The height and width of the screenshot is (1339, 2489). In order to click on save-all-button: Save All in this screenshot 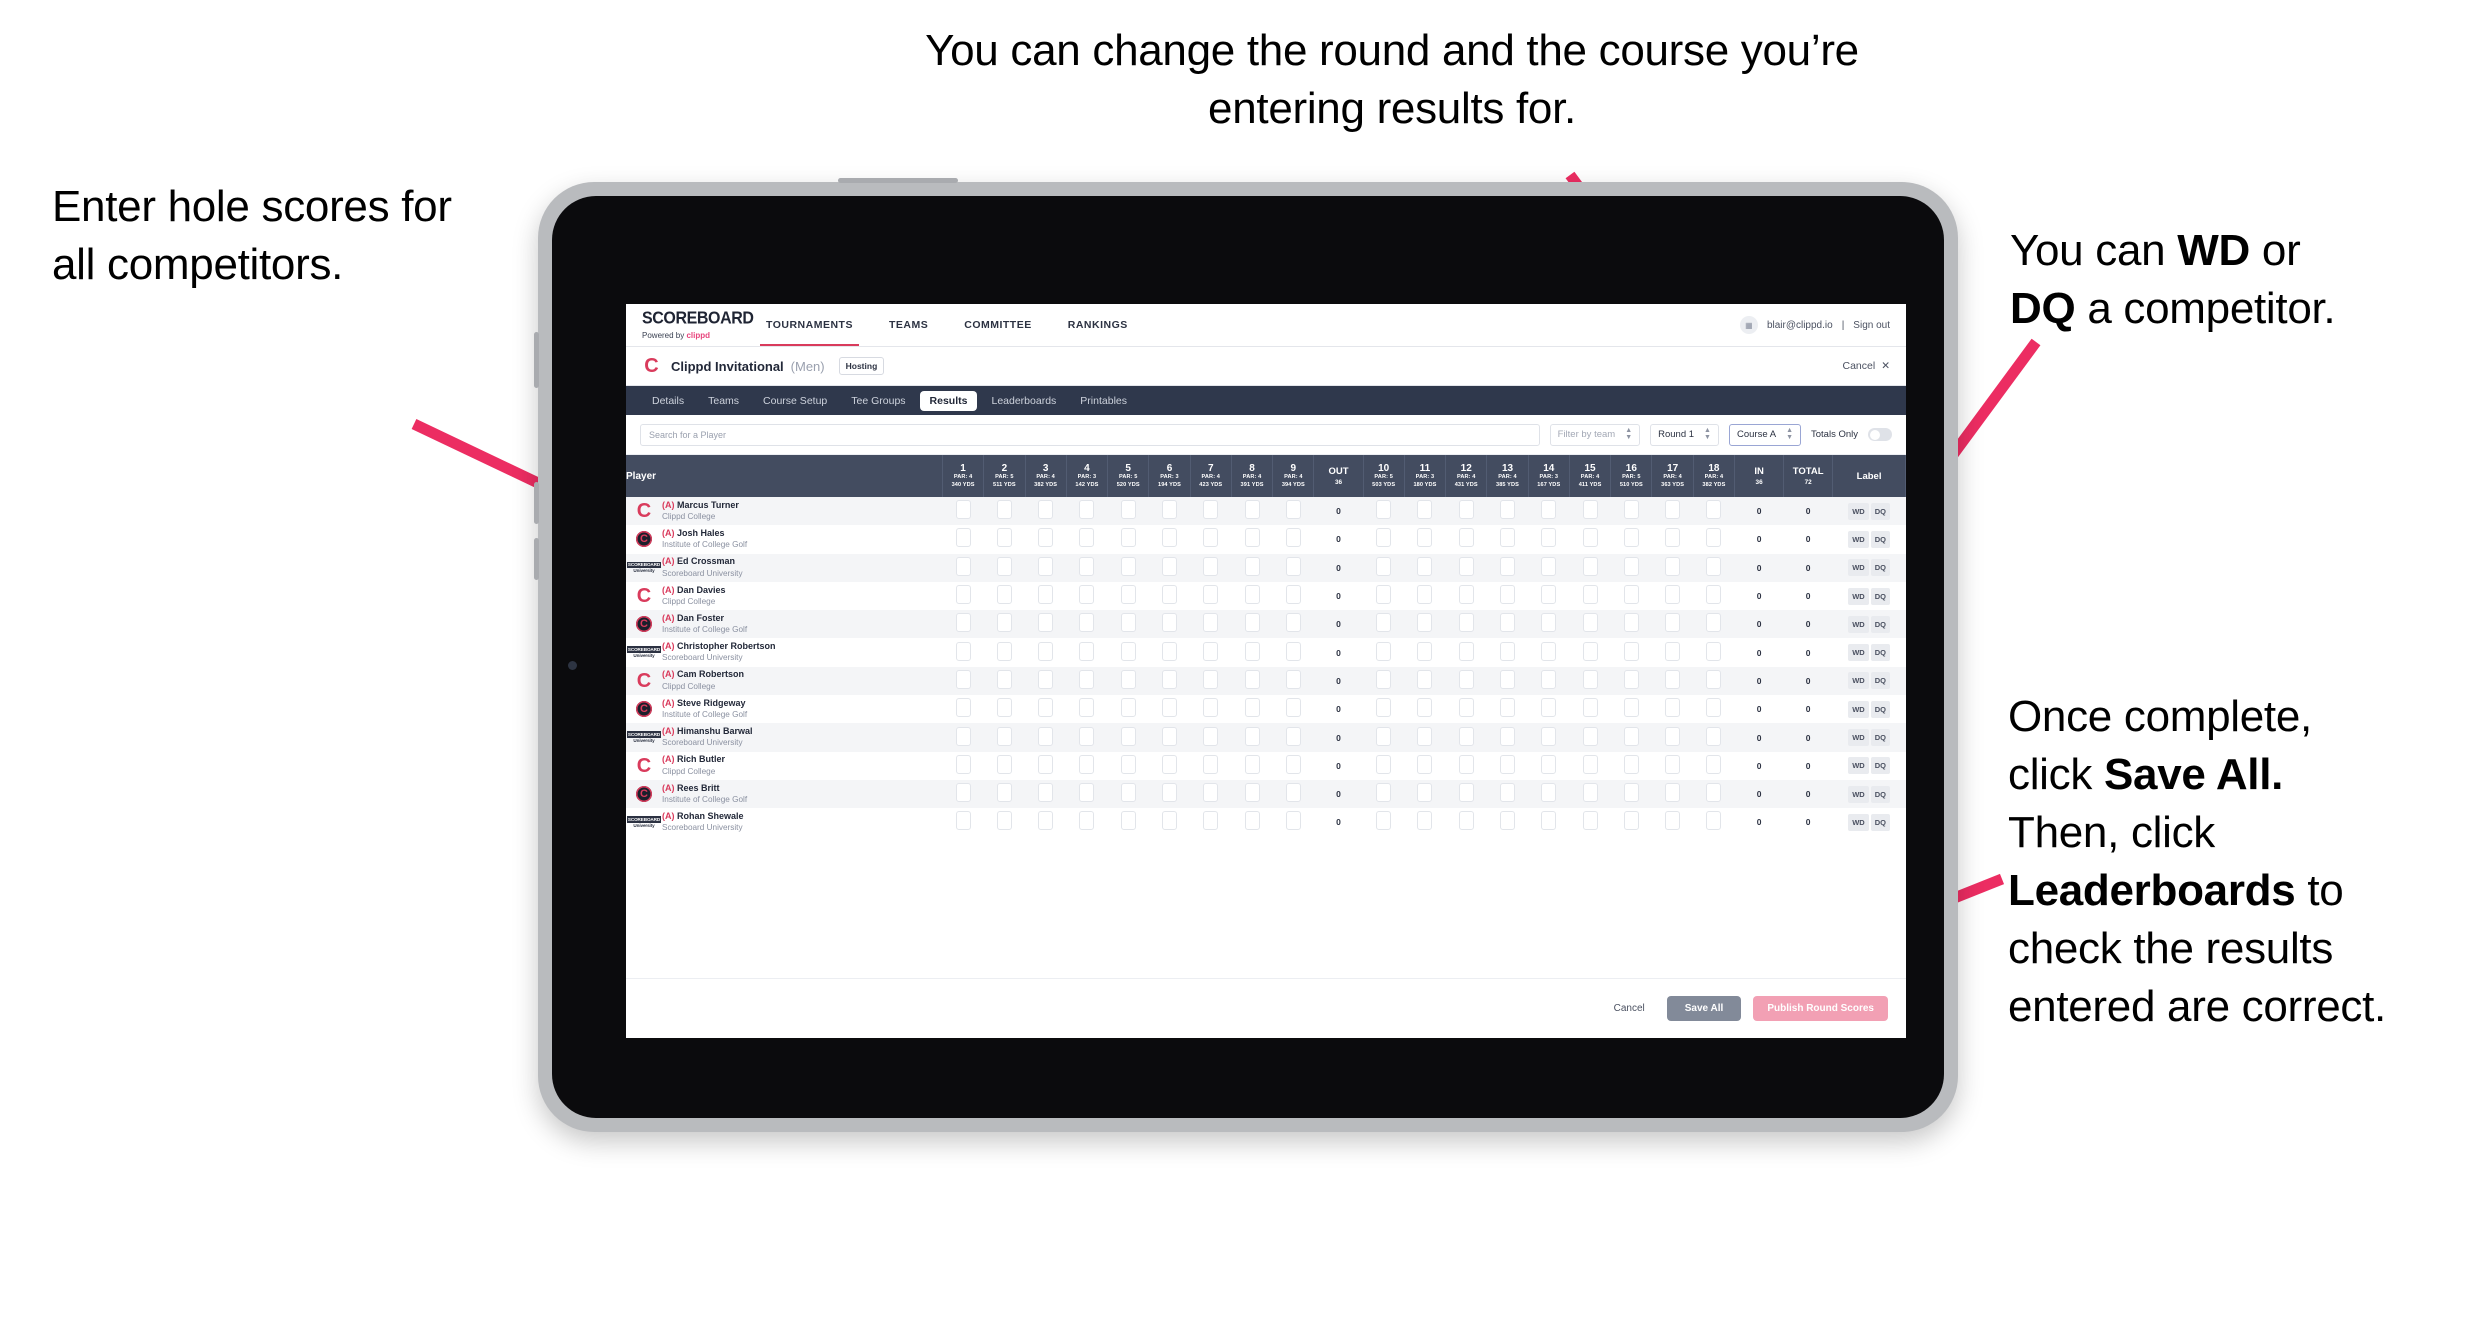, I will do `click(1704, 1008)`.